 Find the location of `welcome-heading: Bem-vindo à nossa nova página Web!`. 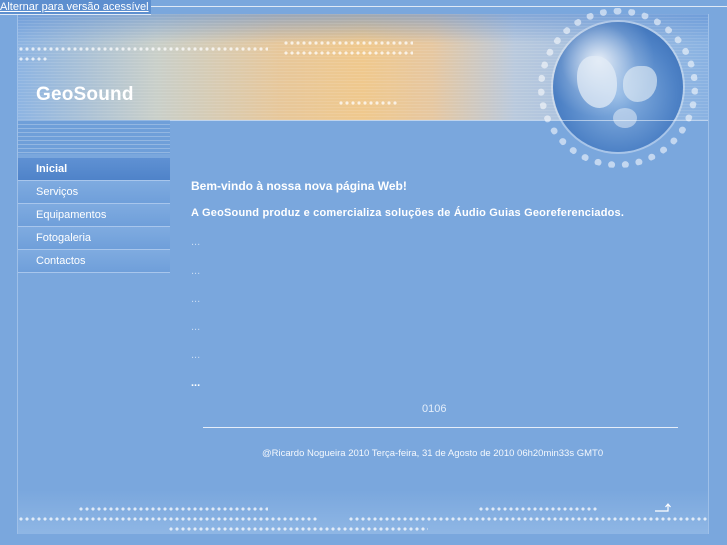

welcome-heading: Bem-vindo à nossa nova página Web! is located at coordinates (299, 186).